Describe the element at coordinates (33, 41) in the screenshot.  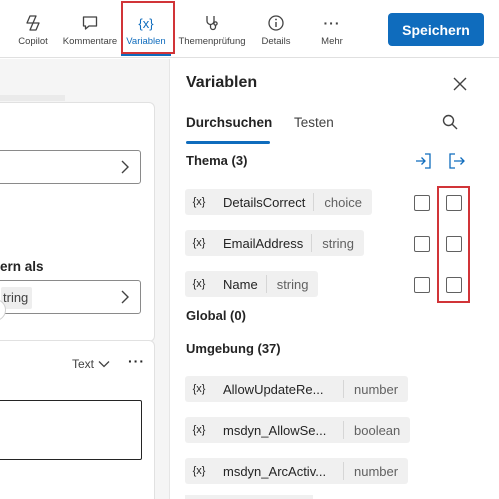
I see `copilot-label: Copilot` at that location.